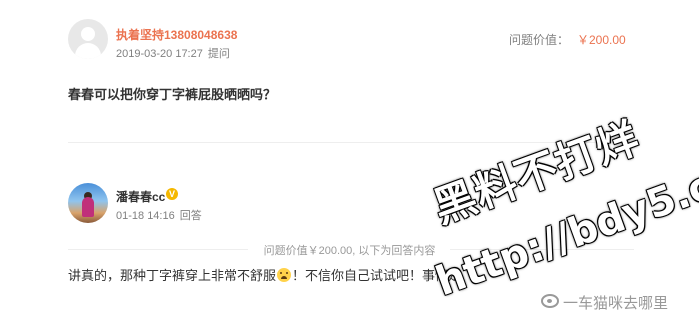  I want to click on answerer-name-link: 潘春春cc, so click(140, 196).